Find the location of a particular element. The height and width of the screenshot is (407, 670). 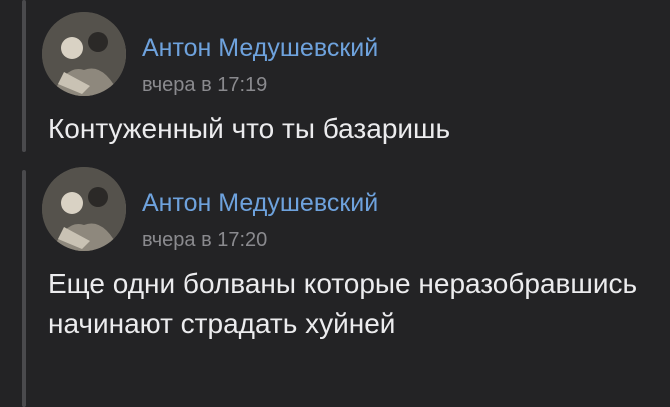

comment-time: вчера в 17:20 is located at coordinates (204, 240).